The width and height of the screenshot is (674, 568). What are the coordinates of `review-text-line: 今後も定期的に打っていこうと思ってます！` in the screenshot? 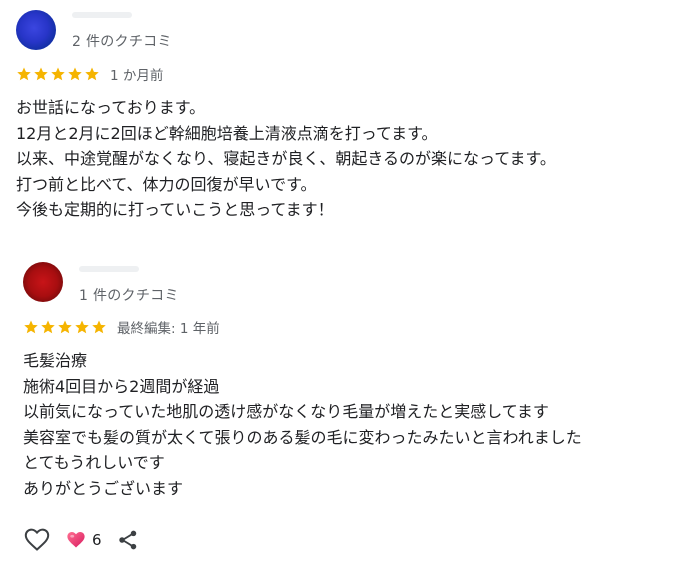 It's located at (175, 210).